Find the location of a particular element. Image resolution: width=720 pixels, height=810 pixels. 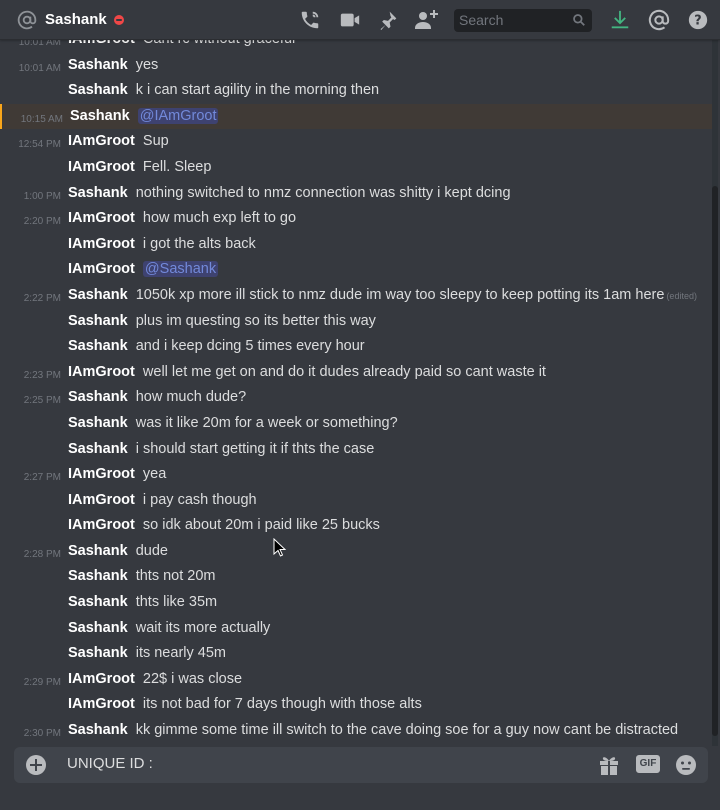

message-composer: UNIQUE ID : GIF is located at coordinates (361, 765).